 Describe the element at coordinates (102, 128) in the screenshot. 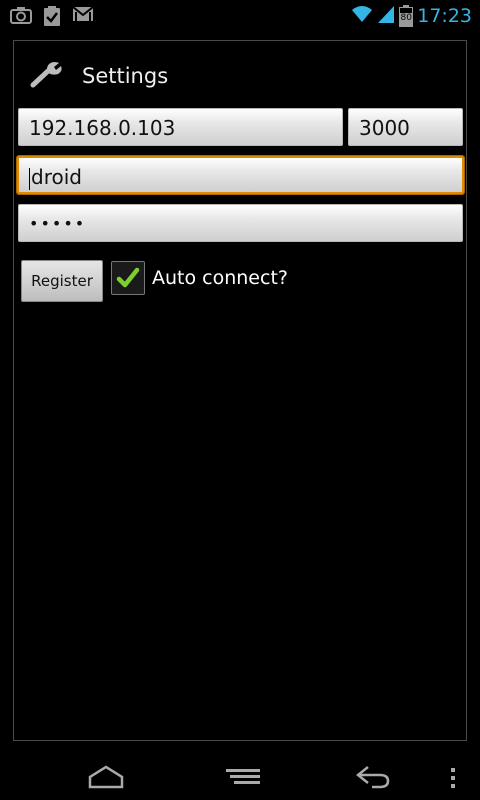

I see `host-value: 192.168.0.103` at that location.